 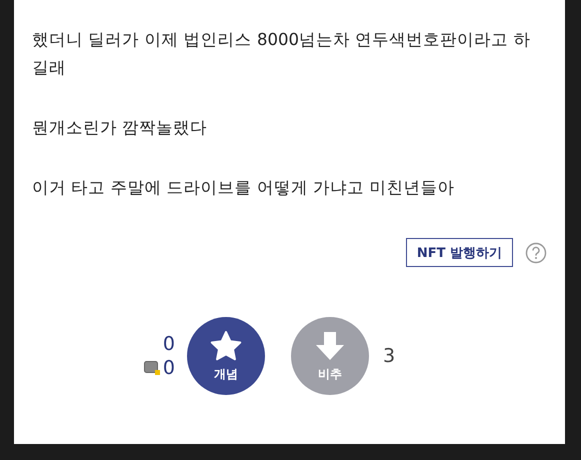 I want to click on nft-button: NFT 발행하기, so click(x=459, y=252).